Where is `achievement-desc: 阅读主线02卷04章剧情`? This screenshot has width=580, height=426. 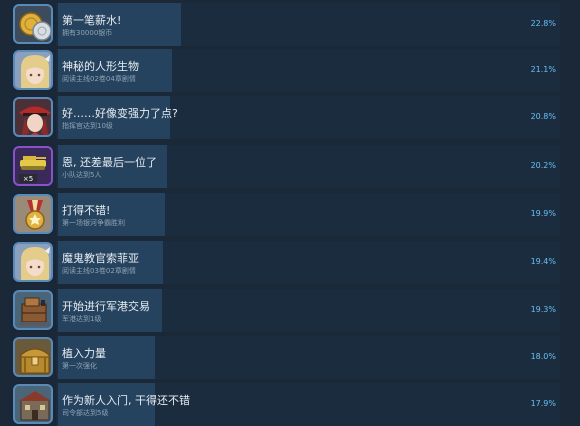 achievement-desc: 阅读主线02卷04章剧情 is located at coordinates (99, 79).